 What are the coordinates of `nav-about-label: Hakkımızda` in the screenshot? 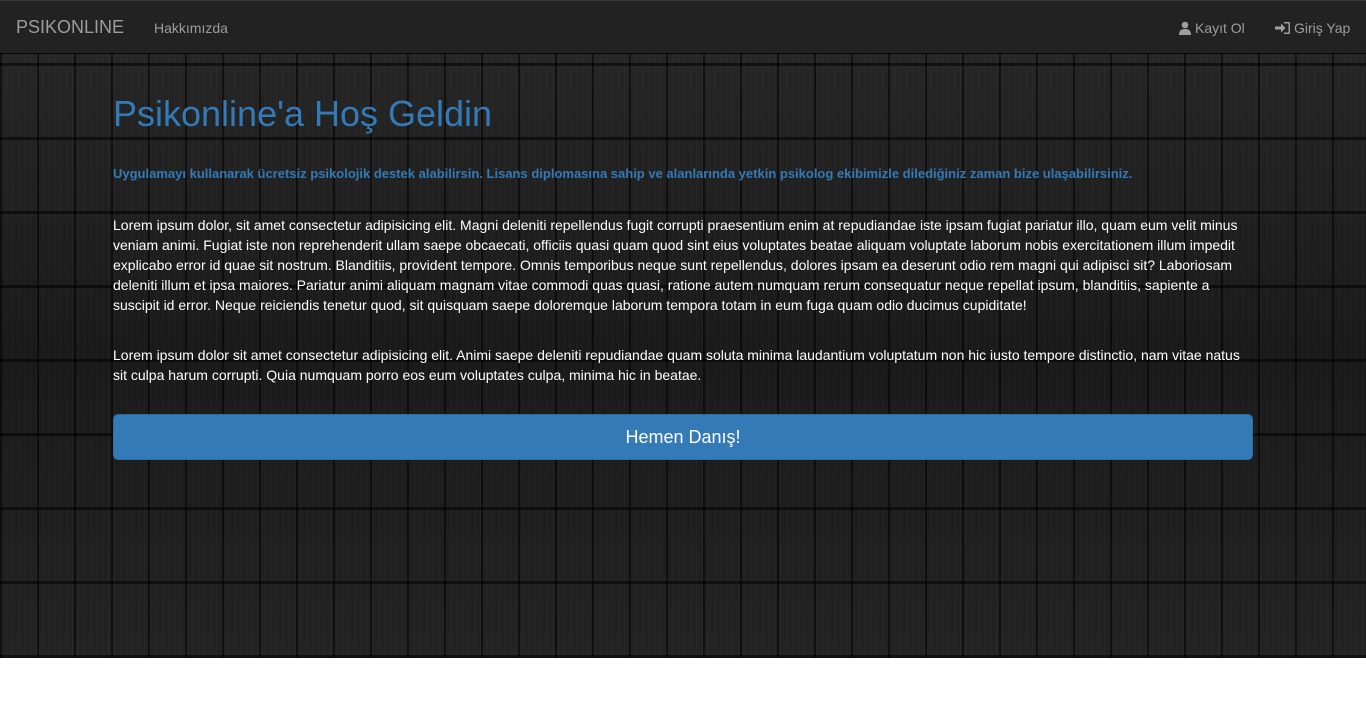 It's located at (191, 28).